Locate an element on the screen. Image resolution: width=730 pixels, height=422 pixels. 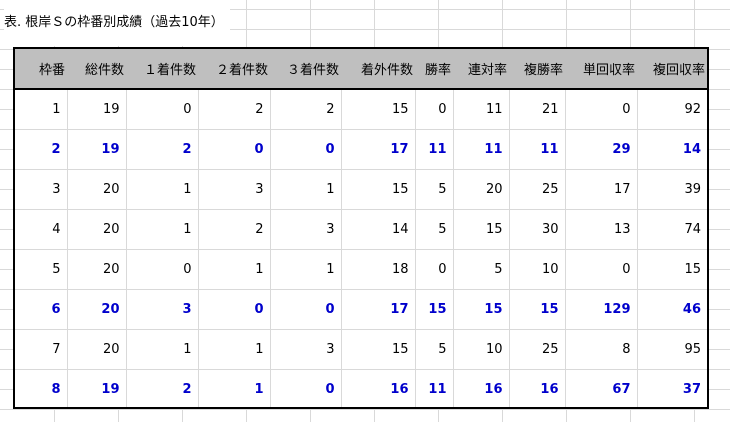
table-cell: 39 is located at coordinates (672, 189).